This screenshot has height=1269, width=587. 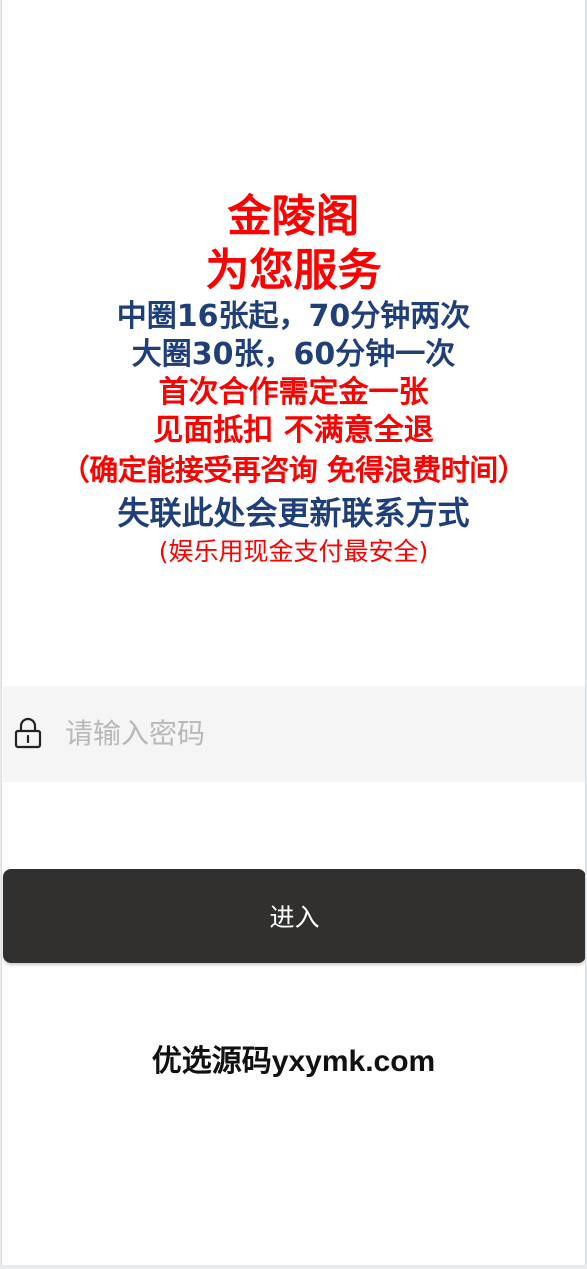 What do you see at coordinates (293, 430) in the screenshot?
I see `notice-line-4: 见面抵扣 不满意全退` at bounding box center [293, 430].